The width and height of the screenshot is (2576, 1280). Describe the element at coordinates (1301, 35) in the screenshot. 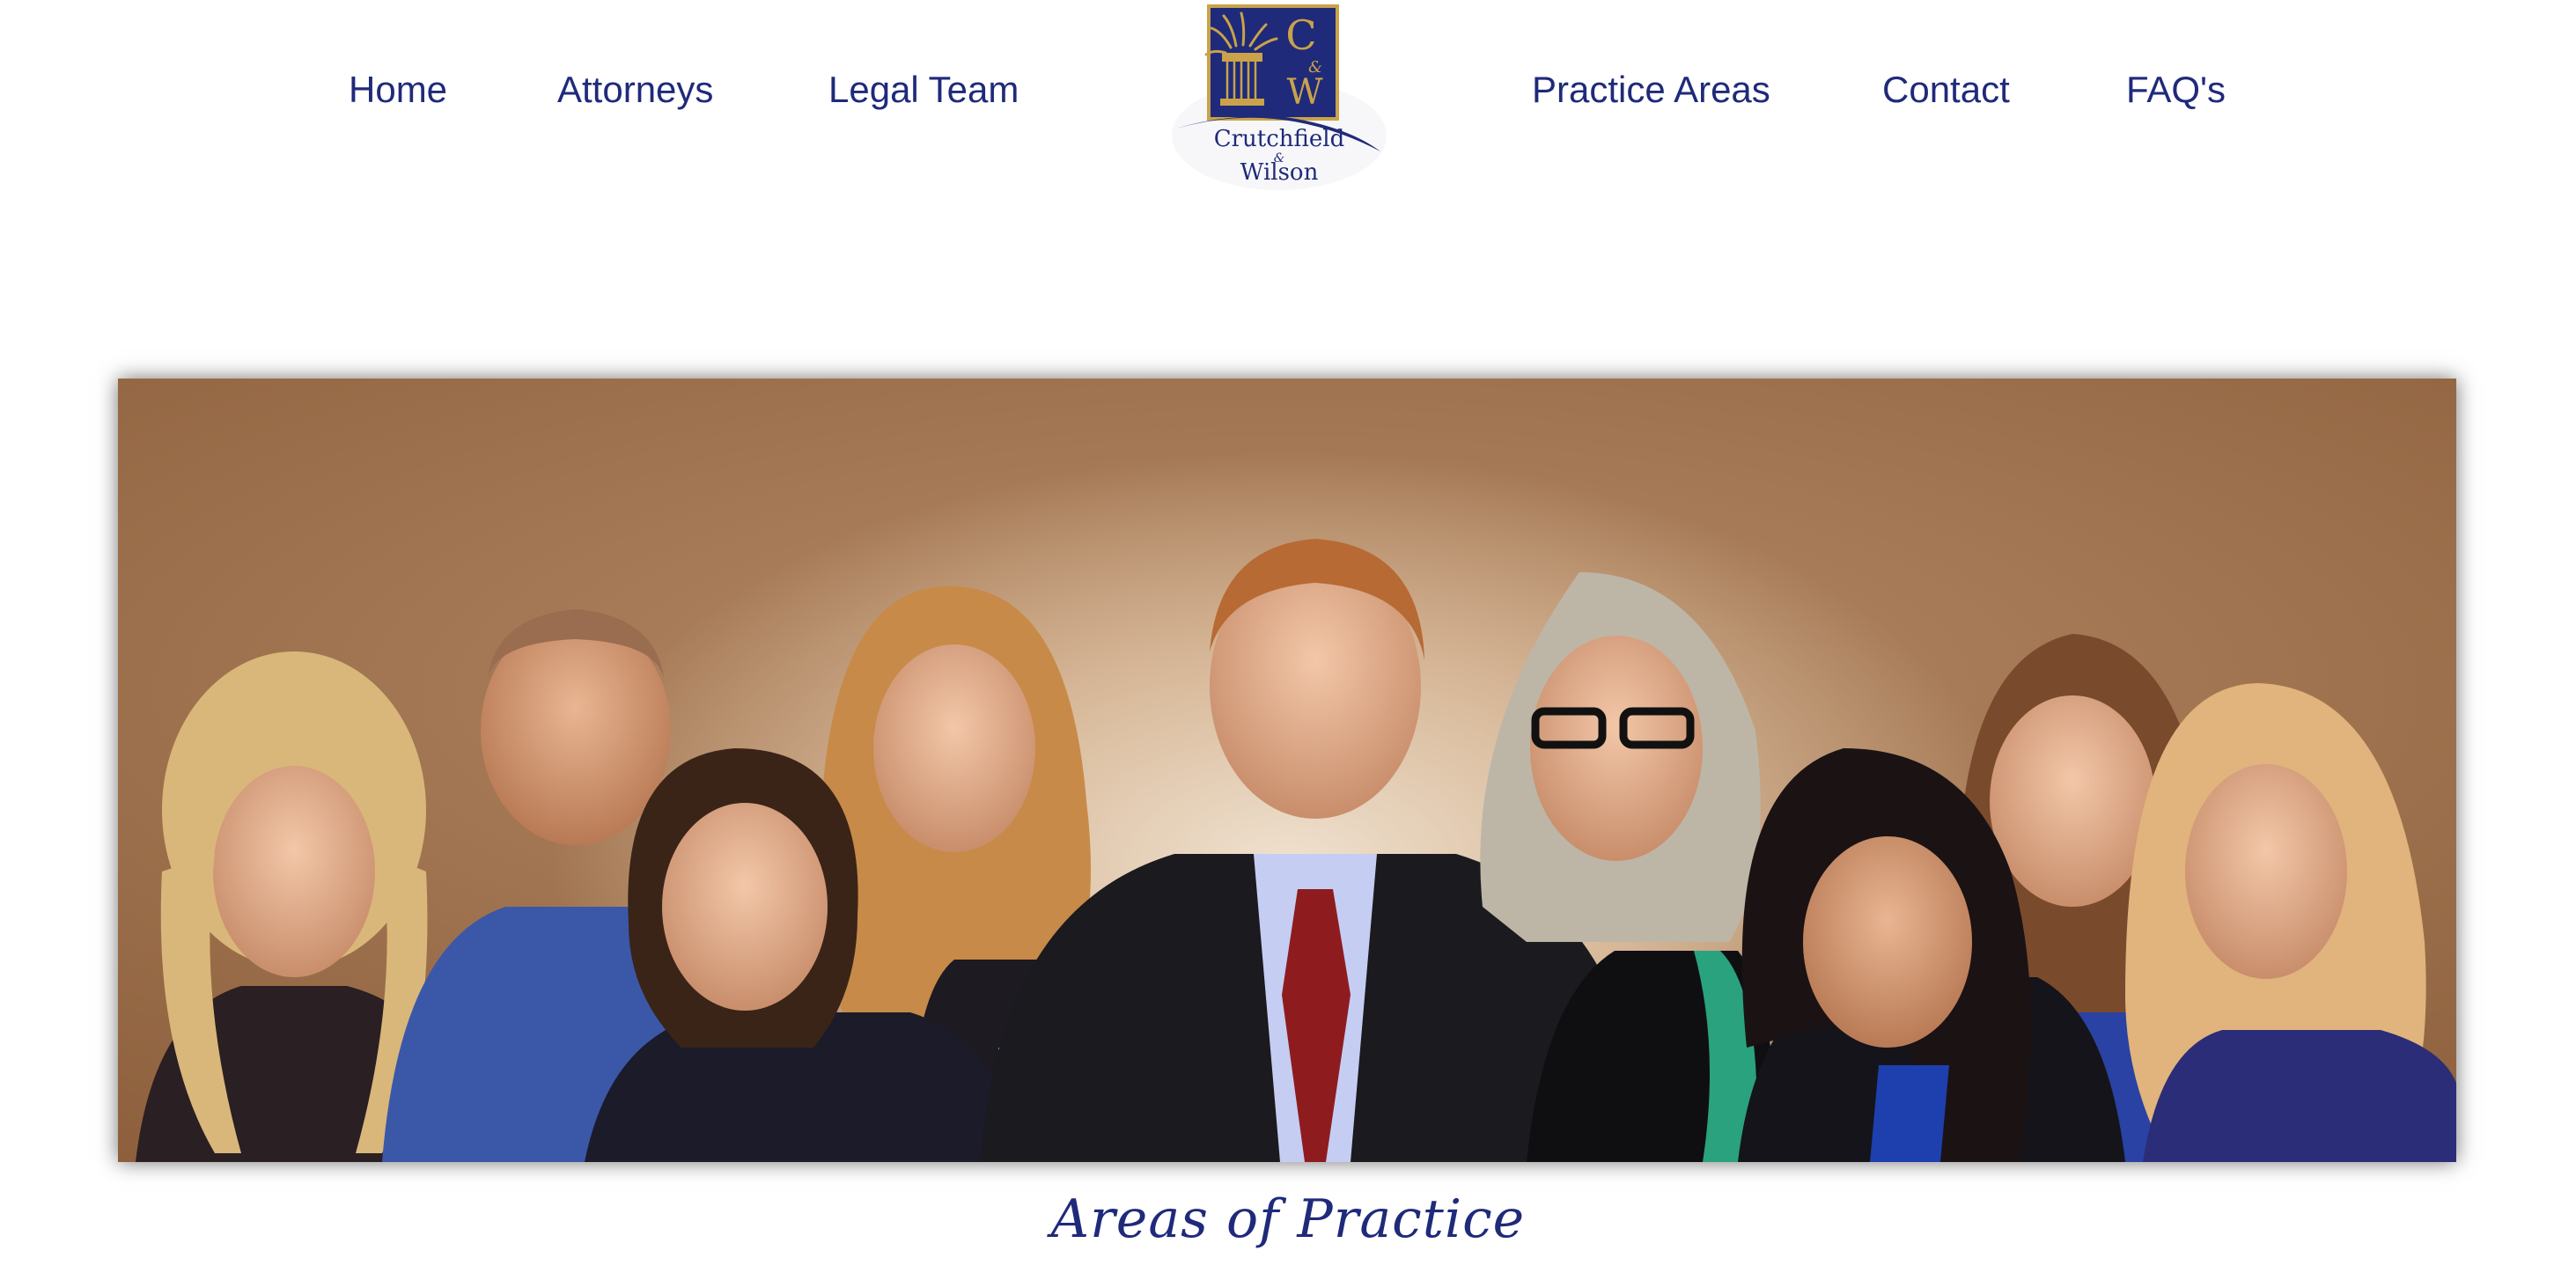

I see `logo-monogram-c: C` at that location.